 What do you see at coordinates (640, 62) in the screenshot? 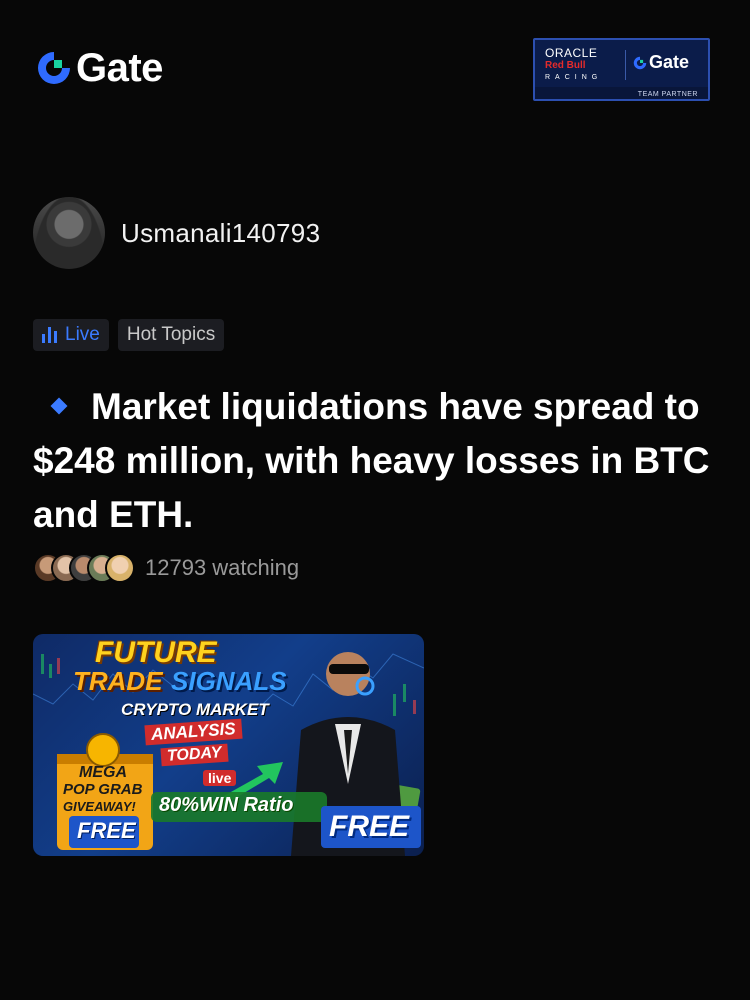
I see `gate-mini-icon` at bounding box center [640, 62].